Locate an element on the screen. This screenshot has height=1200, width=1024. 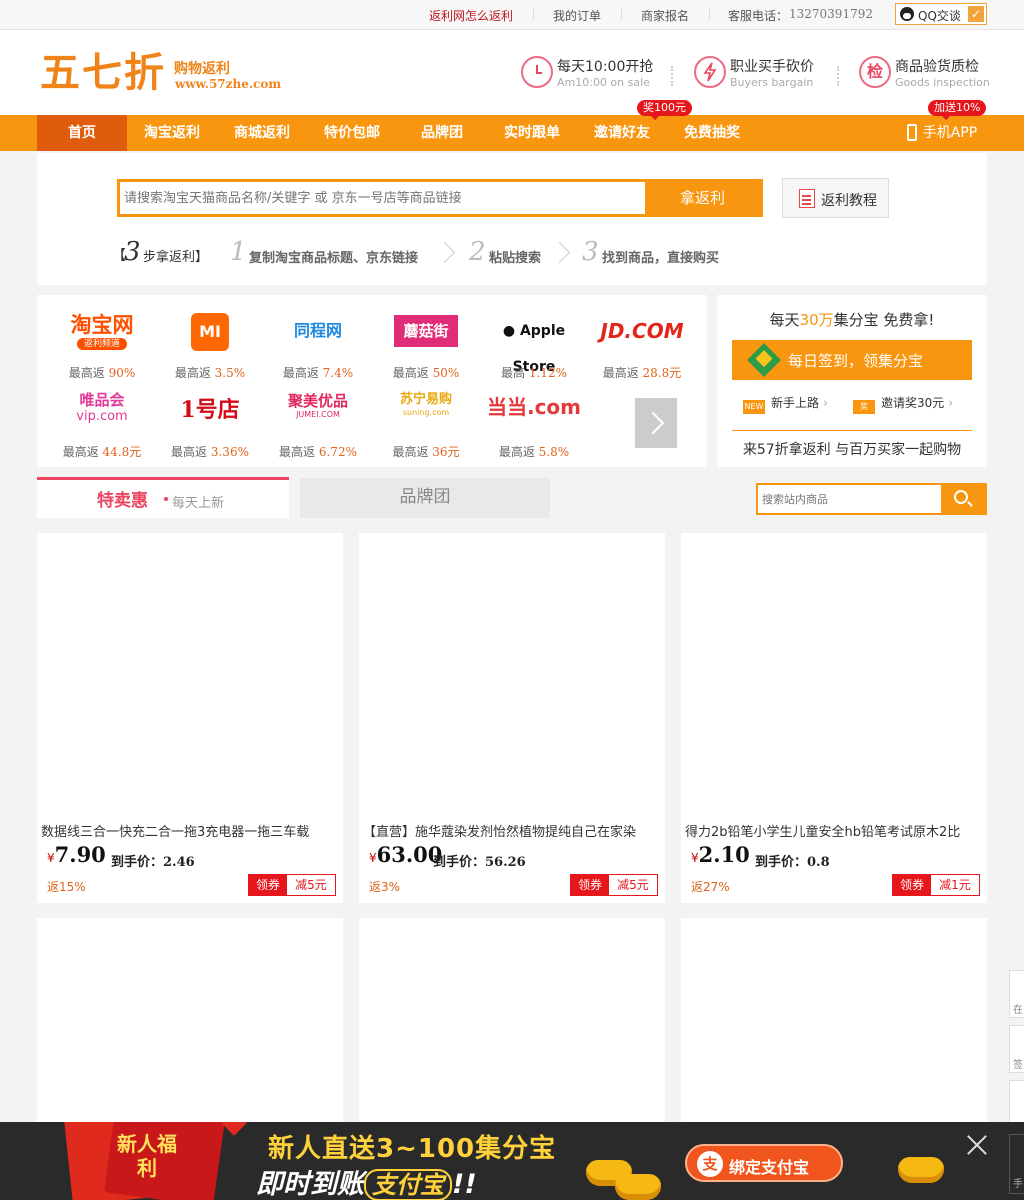
bind-alipay-button: 支 绑定支付宝 is located at coordinates (764, 1163).